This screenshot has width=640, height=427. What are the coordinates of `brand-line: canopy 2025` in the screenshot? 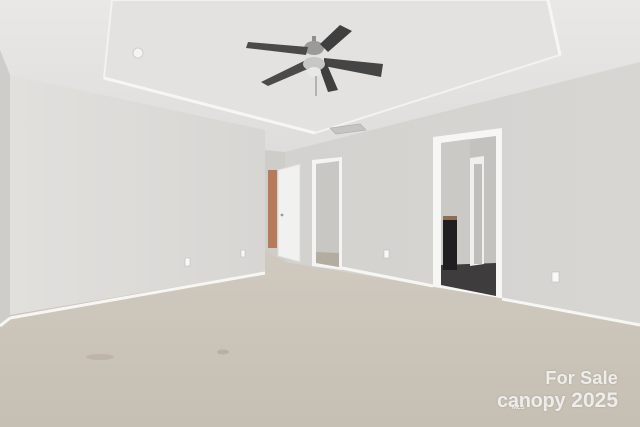 It's located at (538, 401).